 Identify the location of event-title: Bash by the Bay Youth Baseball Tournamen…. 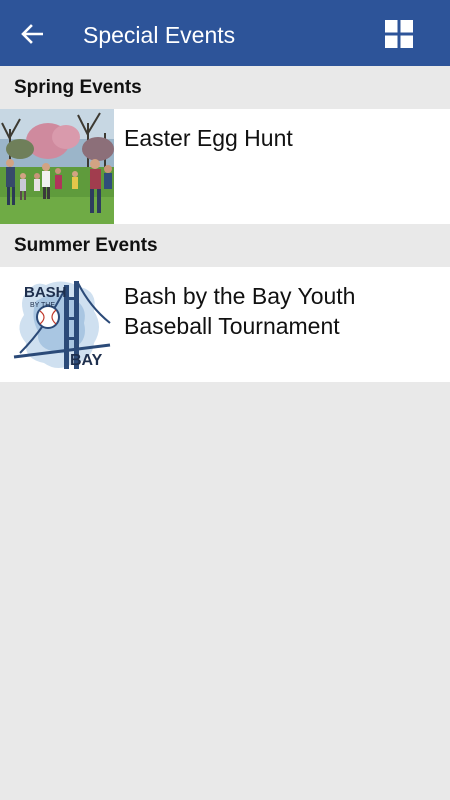
(240, 311).